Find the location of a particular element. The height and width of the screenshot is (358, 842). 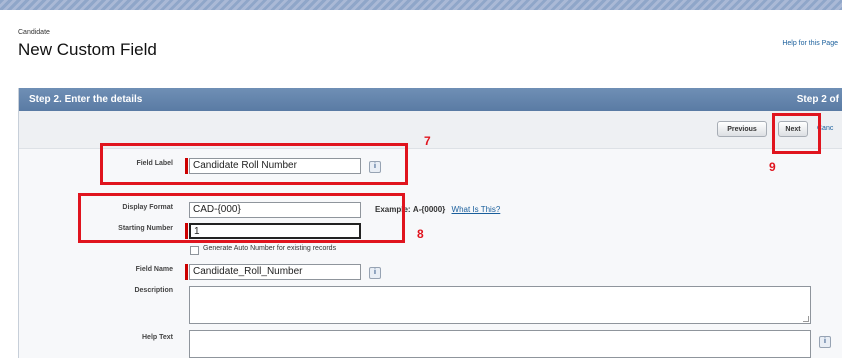

top-decorative-stripe is located at coordinates (421, 5).